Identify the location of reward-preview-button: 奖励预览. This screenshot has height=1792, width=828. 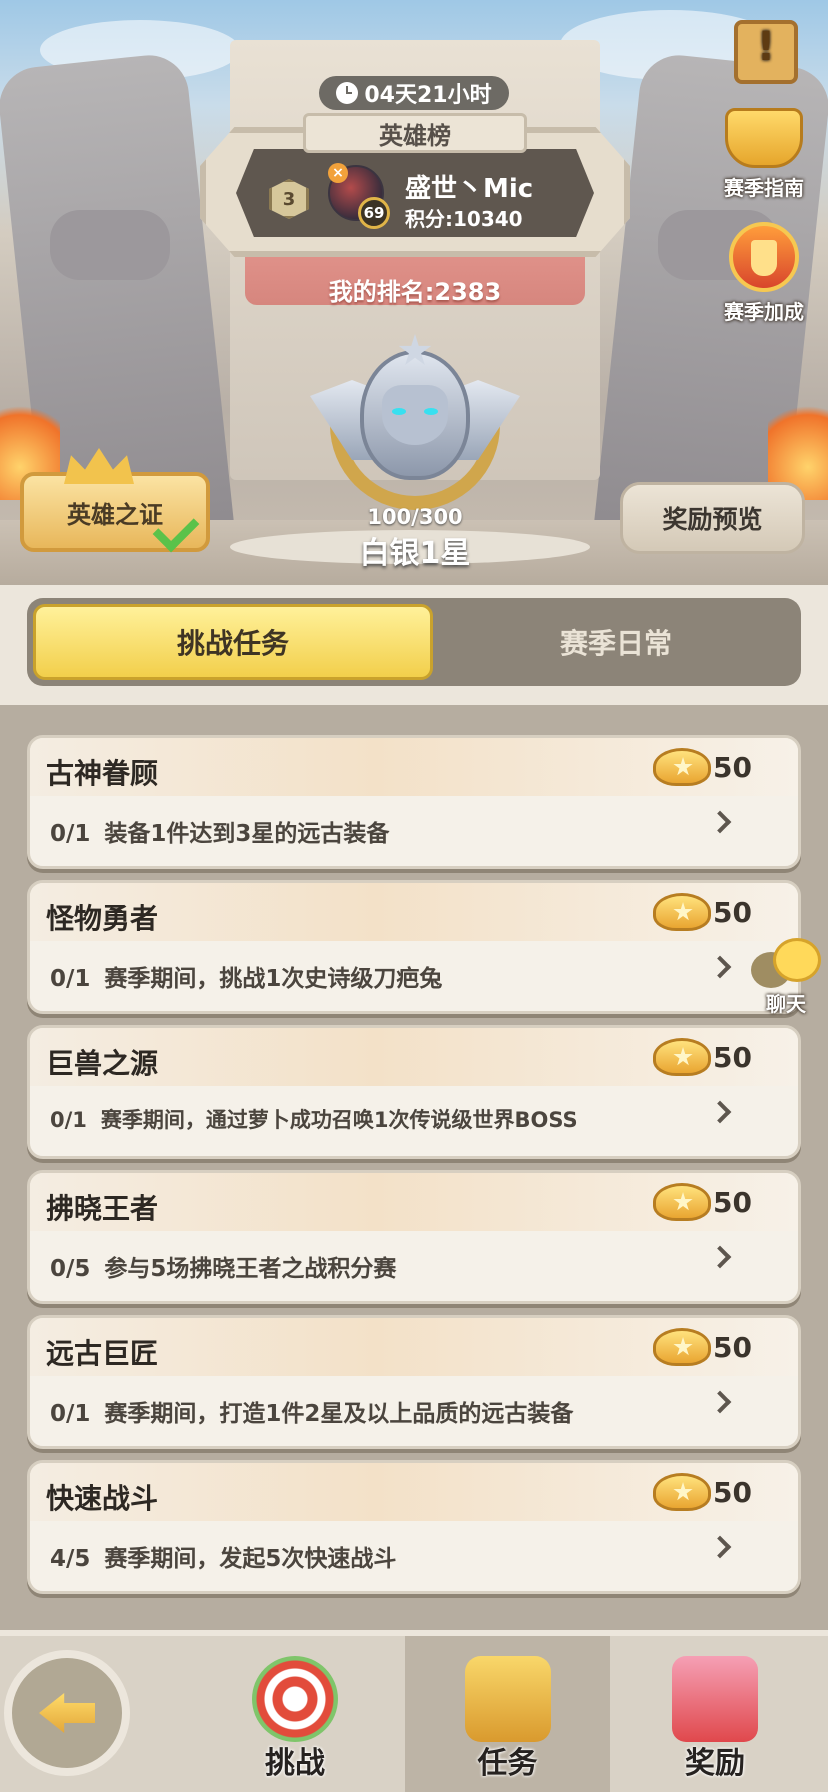
(712, 518).